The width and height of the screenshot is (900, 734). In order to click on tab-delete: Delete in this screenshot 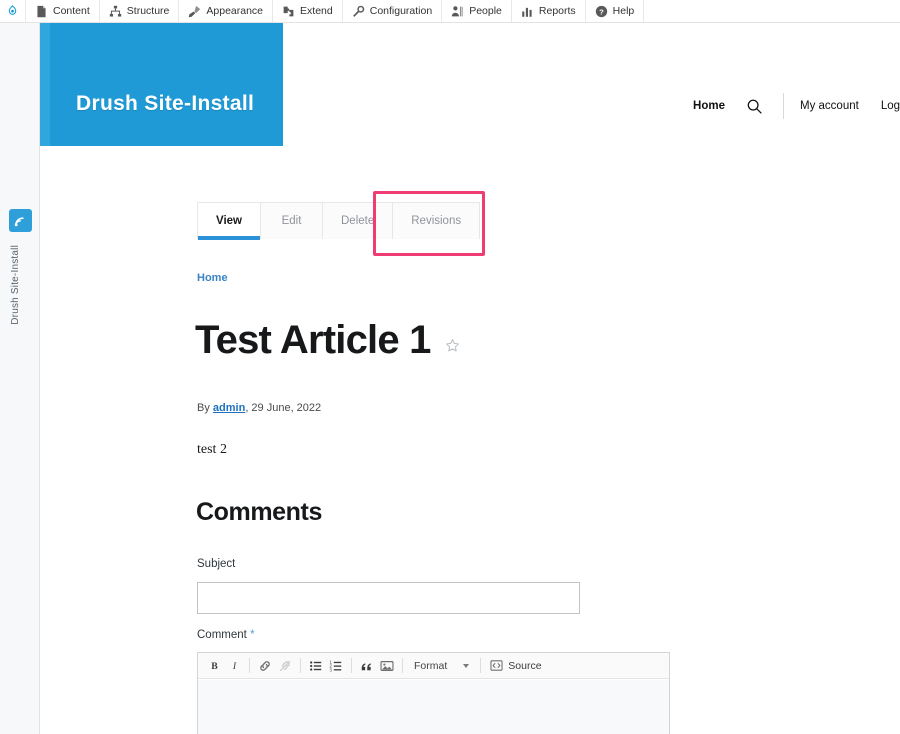, I will do `click(358, 221)`.